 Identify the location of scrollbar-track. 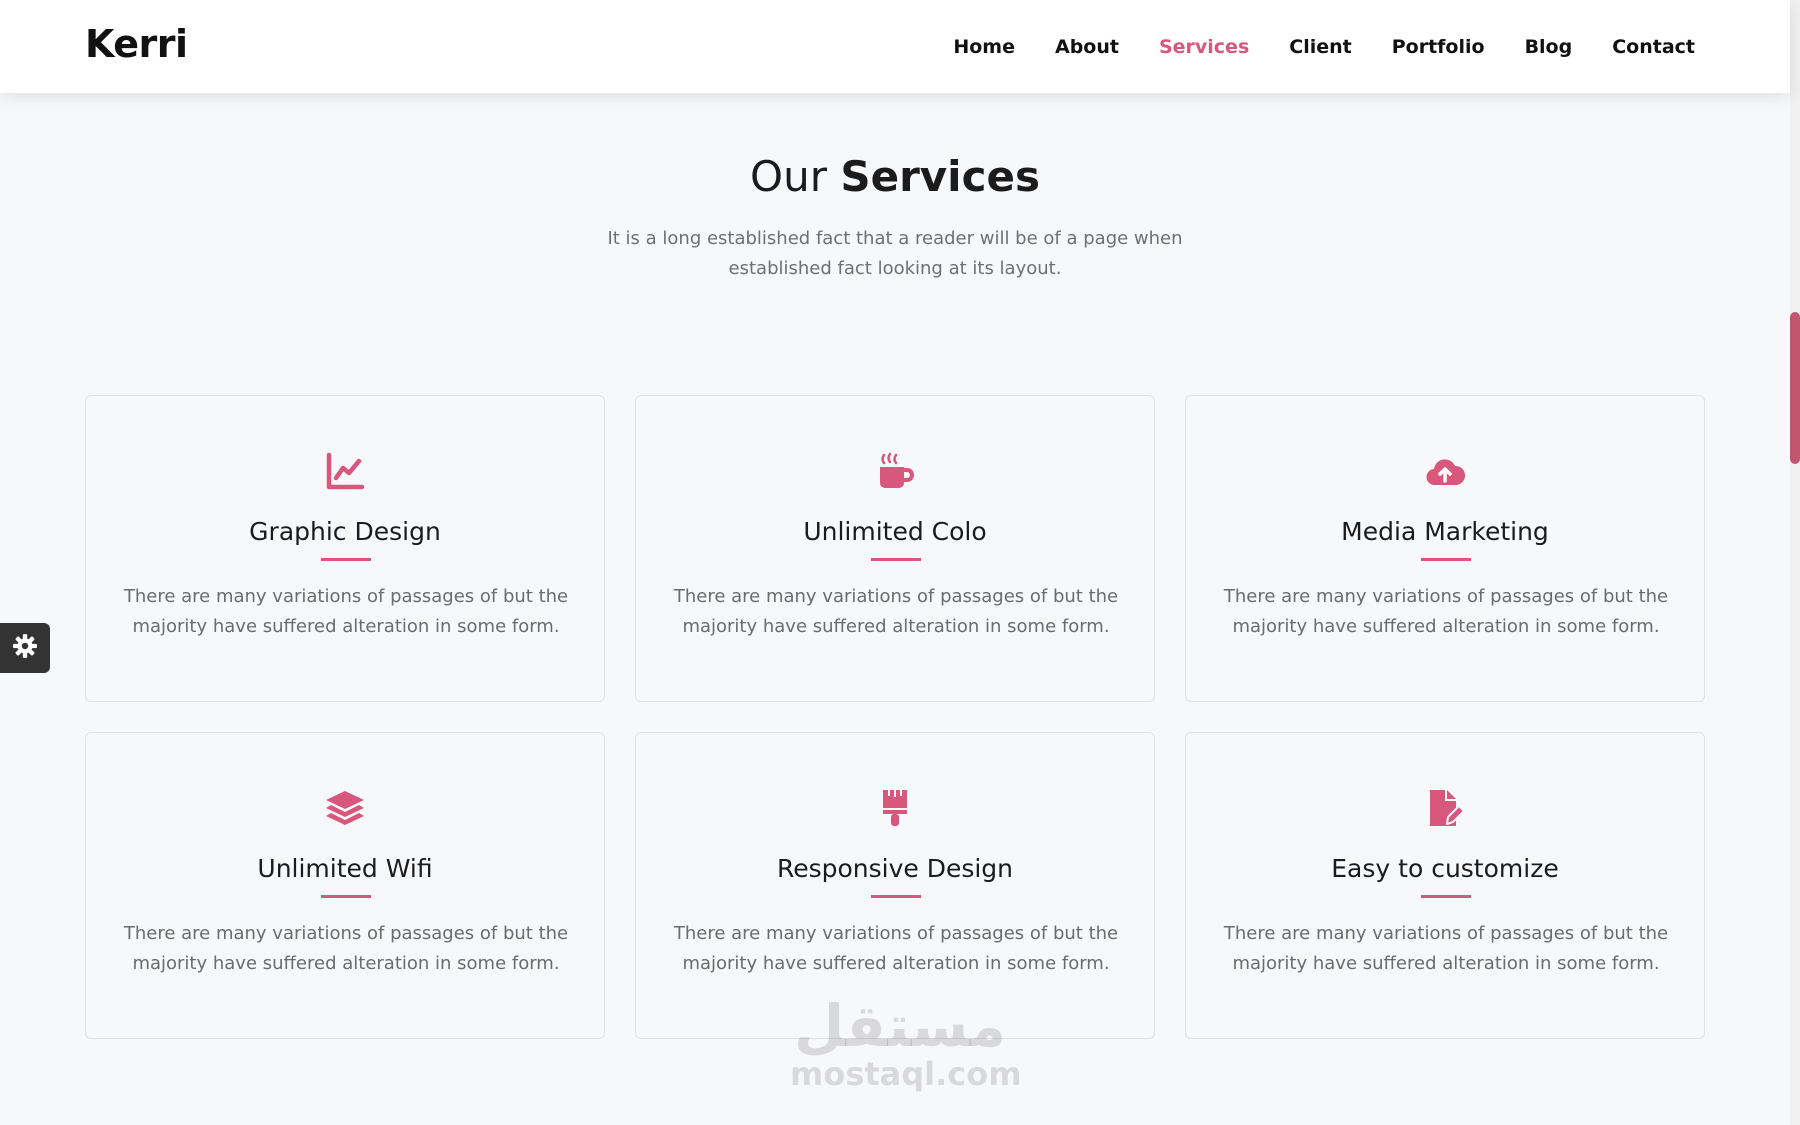
(1795, 562).